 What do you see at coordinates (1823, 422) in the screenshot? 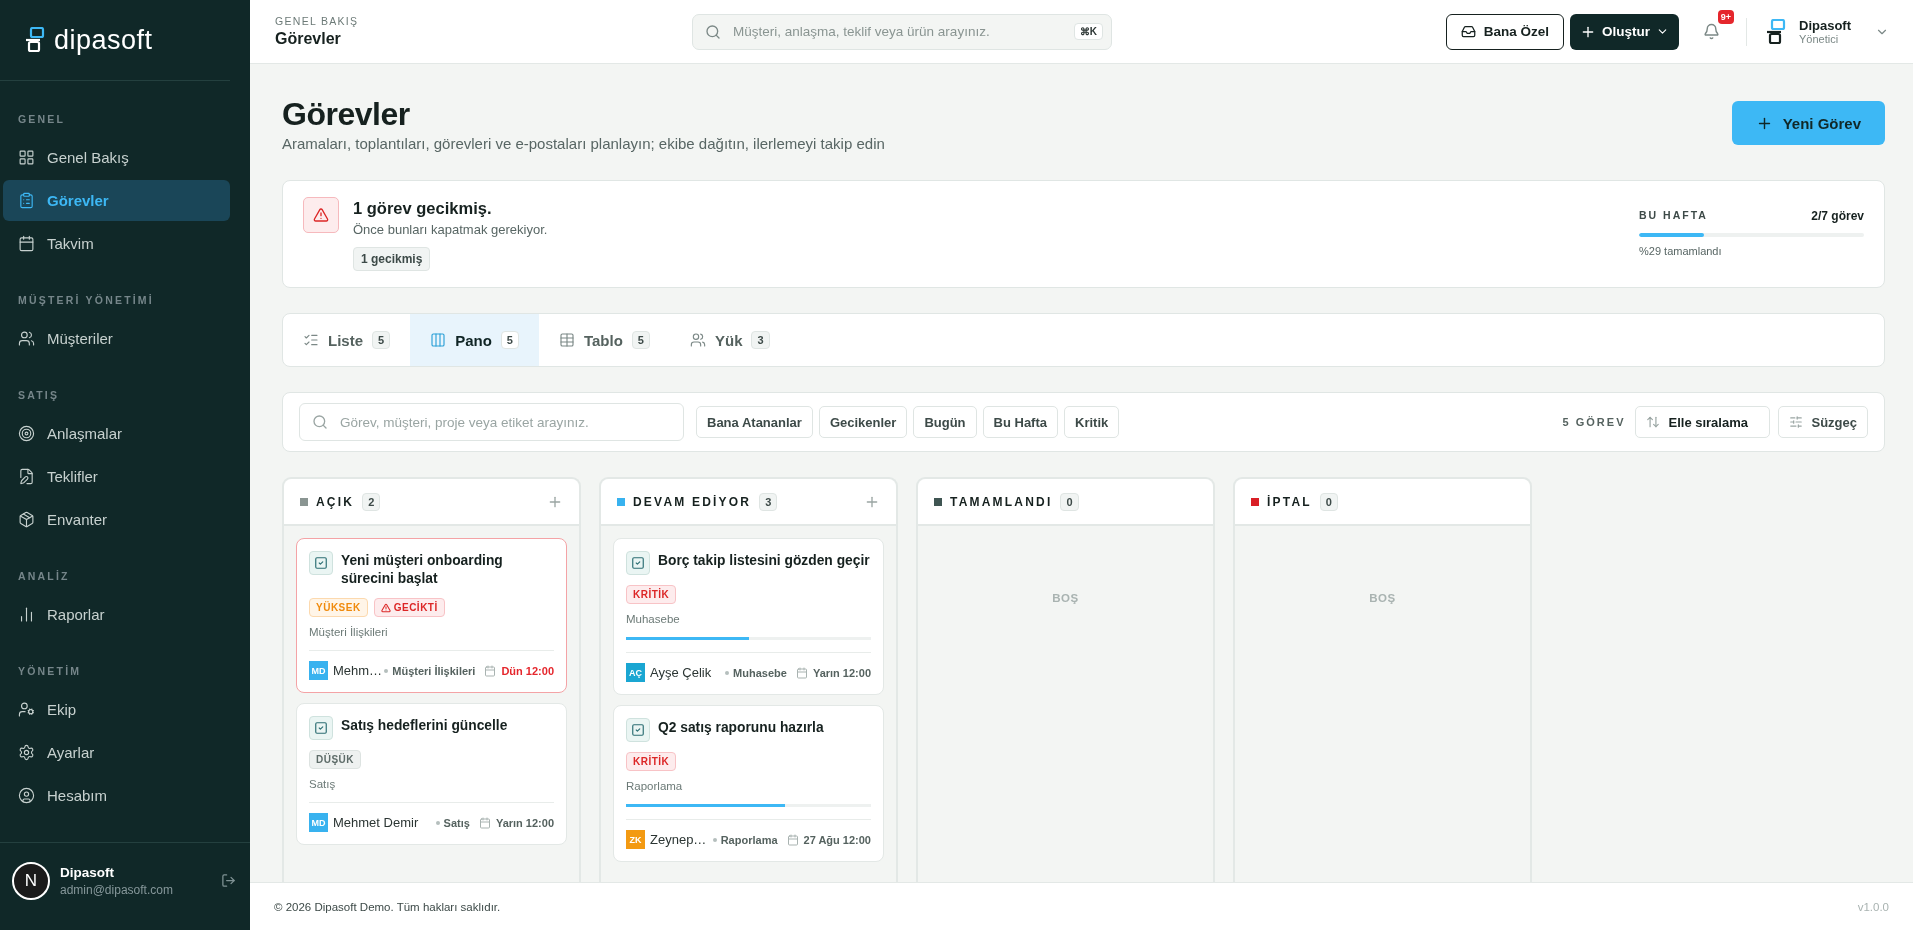
I see `filter-button: Süzgeç` at bounding box center [1823, 422].